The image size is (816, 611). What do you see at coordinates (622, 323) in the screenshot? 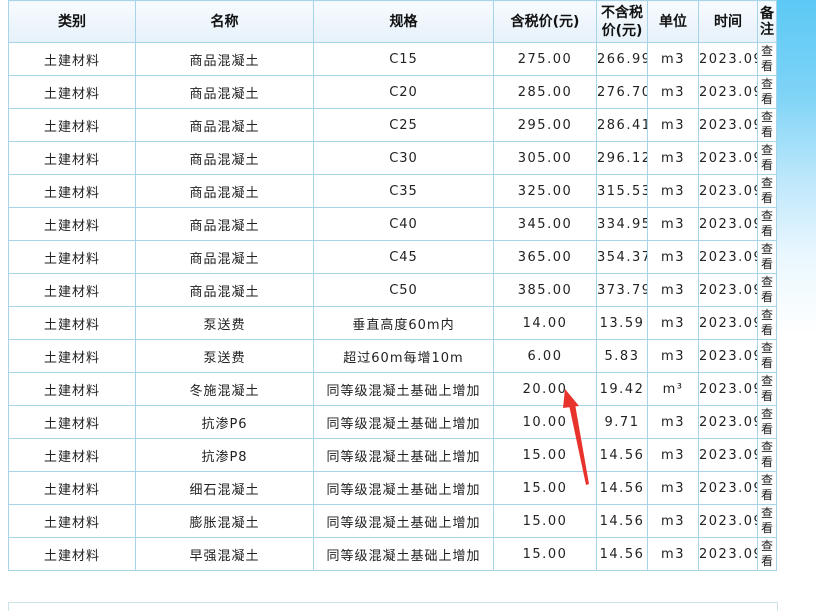
I see `cell-price-notax: 13.59` at bounding box center [622, 323].